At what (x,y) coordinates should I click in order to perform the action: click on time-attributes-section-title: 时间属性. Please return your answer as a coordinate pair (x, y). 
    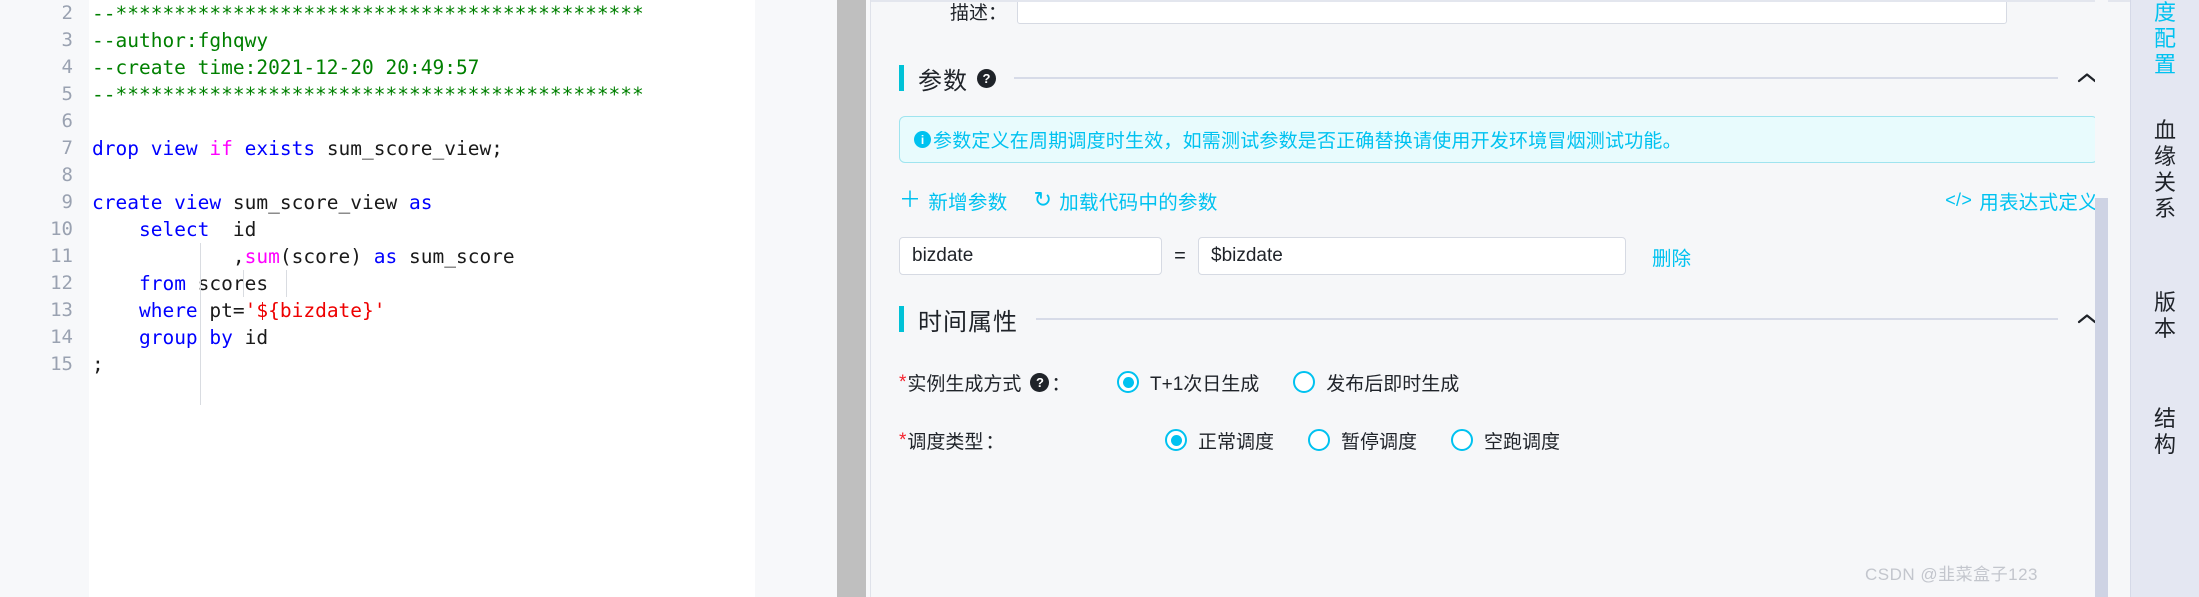
    Looking at the image, I should click on (968, 322).